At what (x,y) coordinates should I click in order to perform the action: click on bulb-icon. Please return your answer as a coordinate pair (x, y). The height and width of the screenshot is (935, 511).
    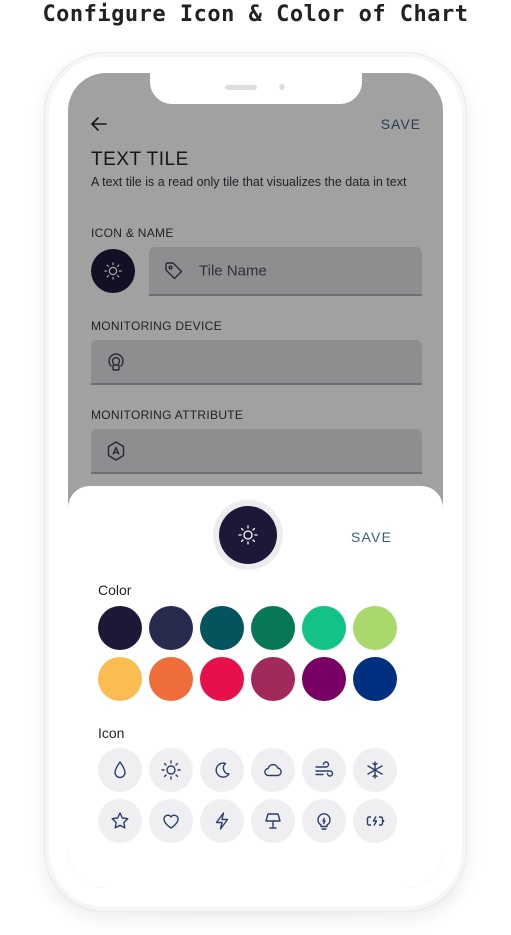
    Looking at the image, I should click on (324, 821).